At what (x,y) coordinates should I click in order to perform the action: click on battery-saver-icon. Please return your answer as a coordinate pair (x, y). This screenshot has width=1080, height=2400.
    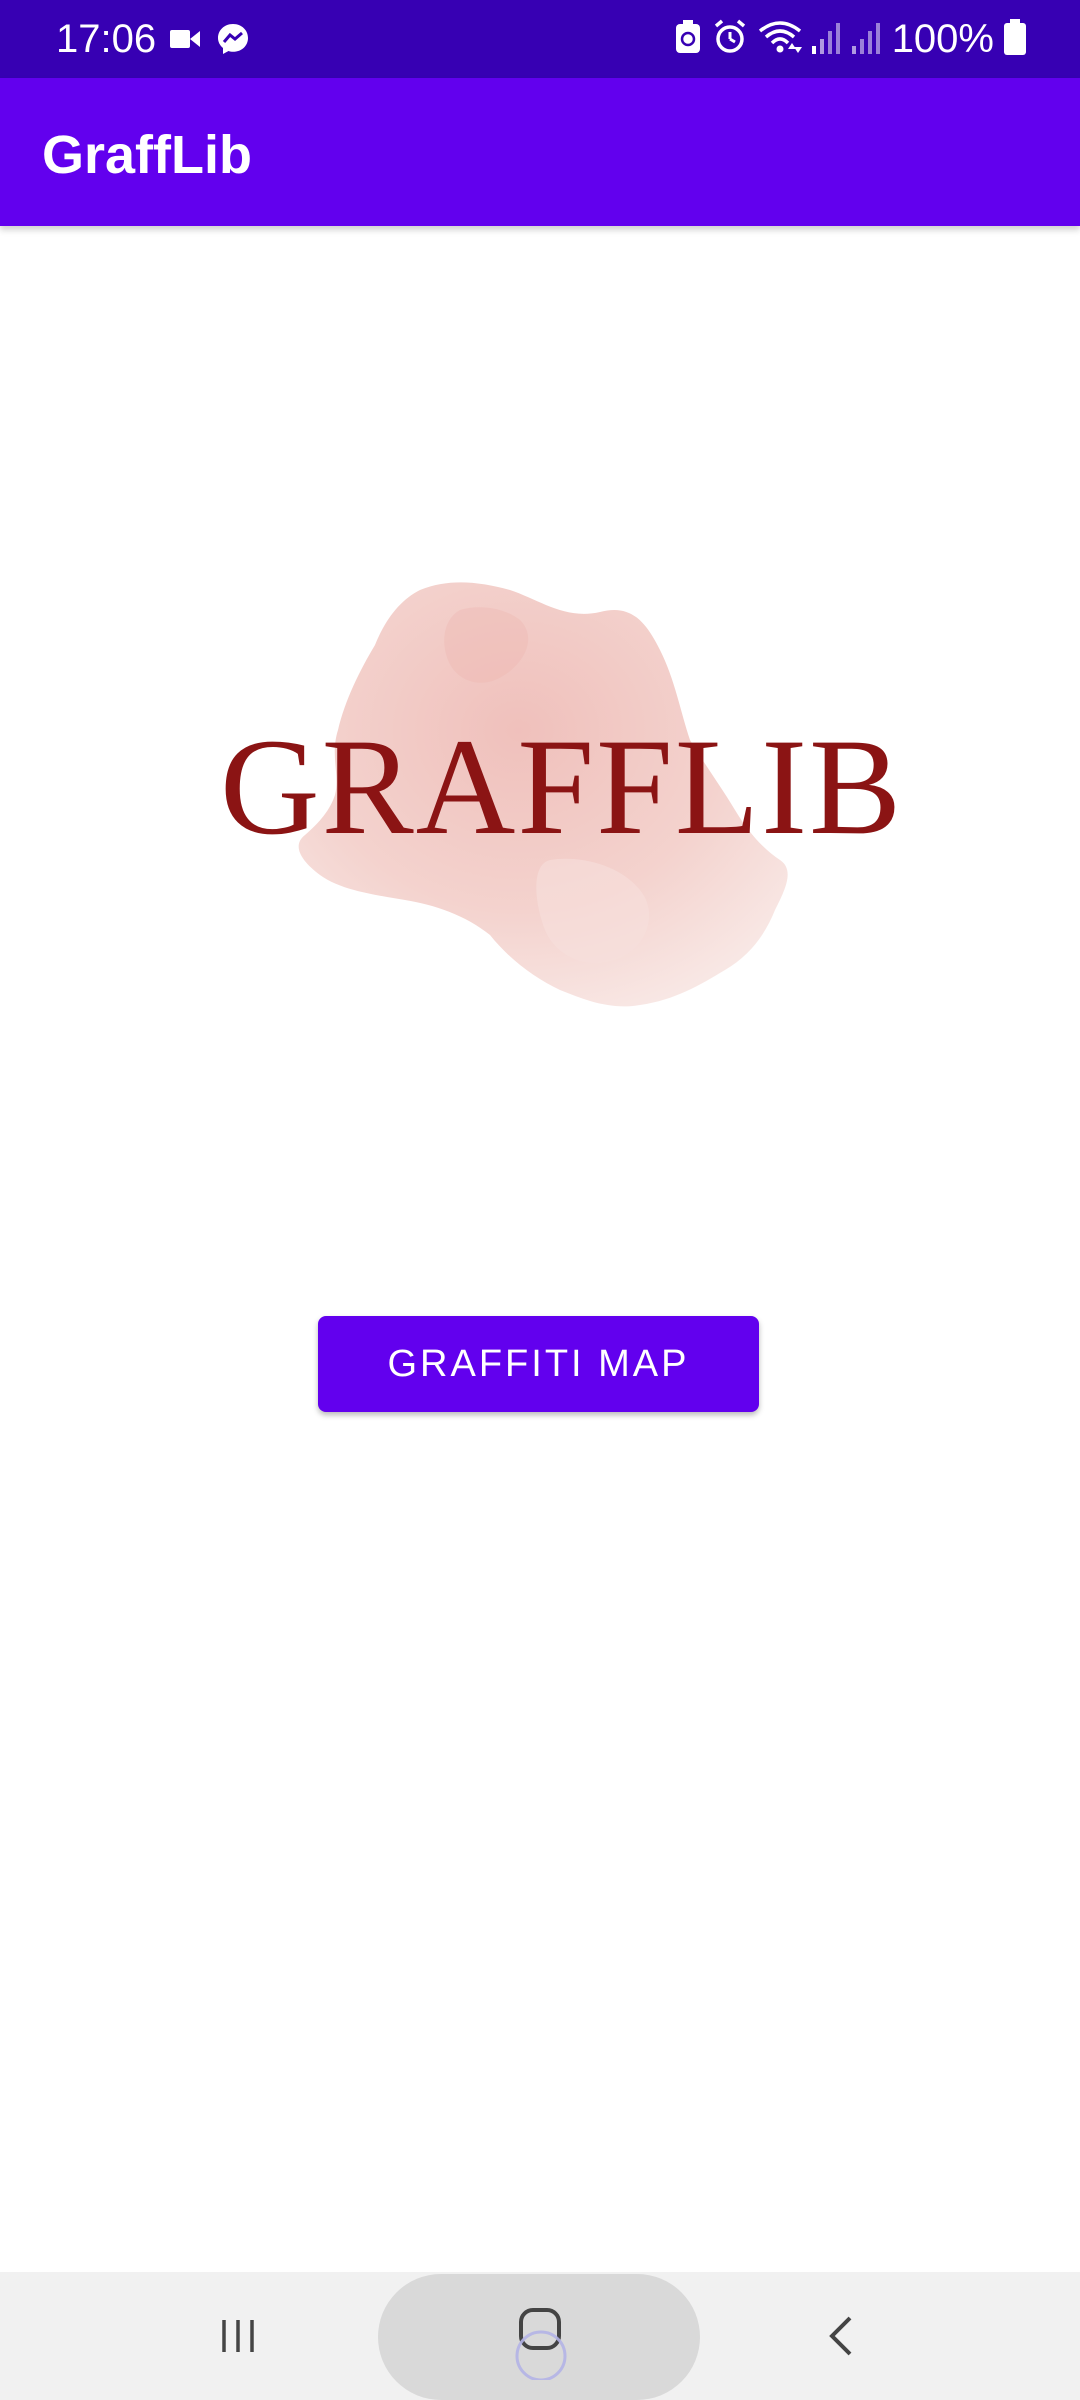
    Looking at the image, I should click on (688, 39).